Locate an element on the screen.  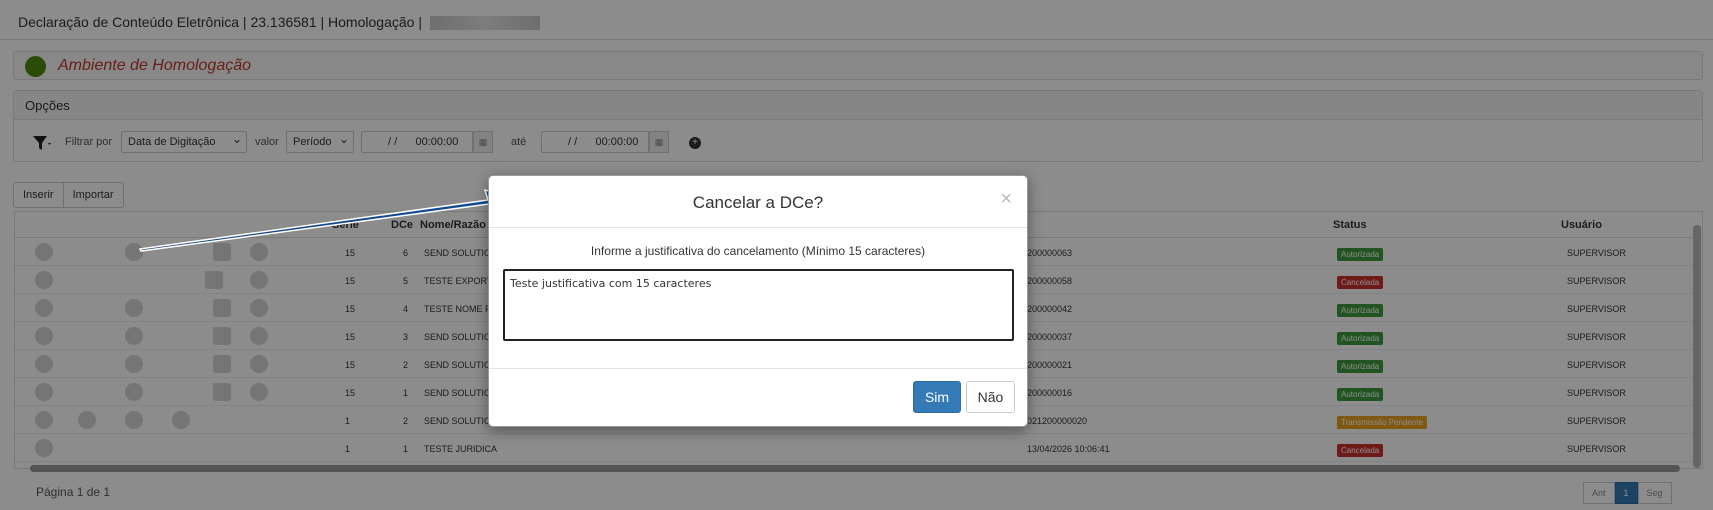
dialog-title: Cancelar a DCe? is located at coordinates (758, 202).